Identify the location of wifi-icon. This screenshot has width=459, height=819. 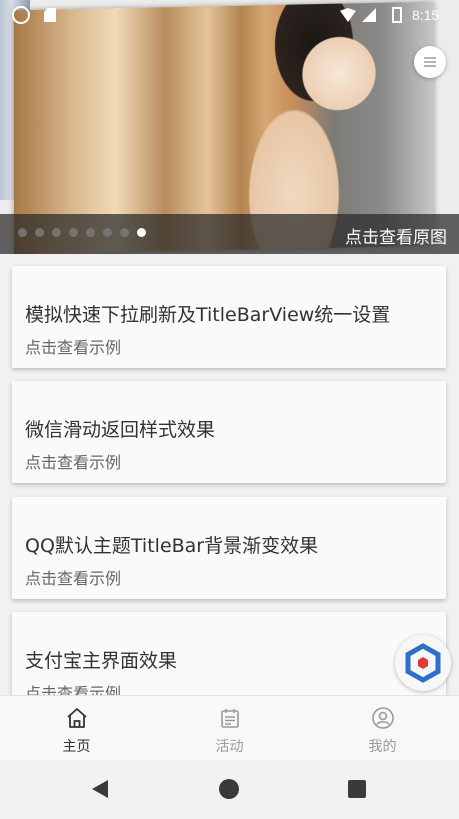
(348, 15).